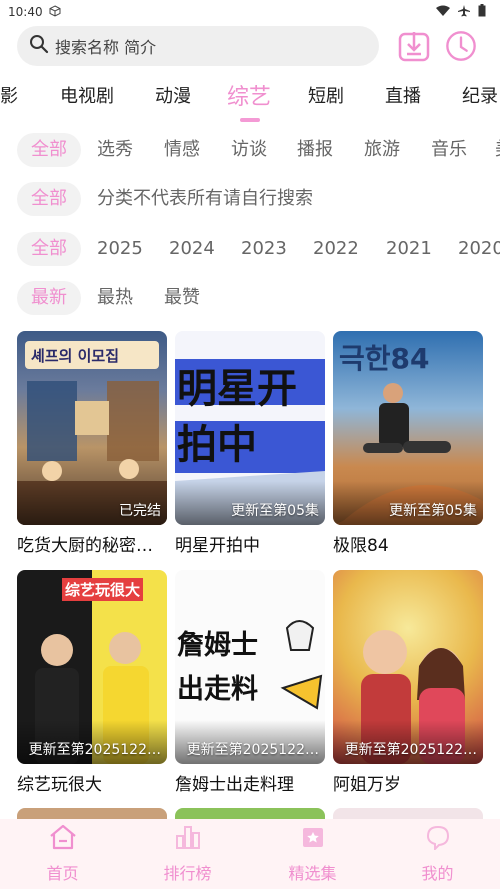 Image resolution: width=500 pixels, height=889 pixels. I want to click on video-card: 극한84 更新至第05集 极限84, so click(408, 443).